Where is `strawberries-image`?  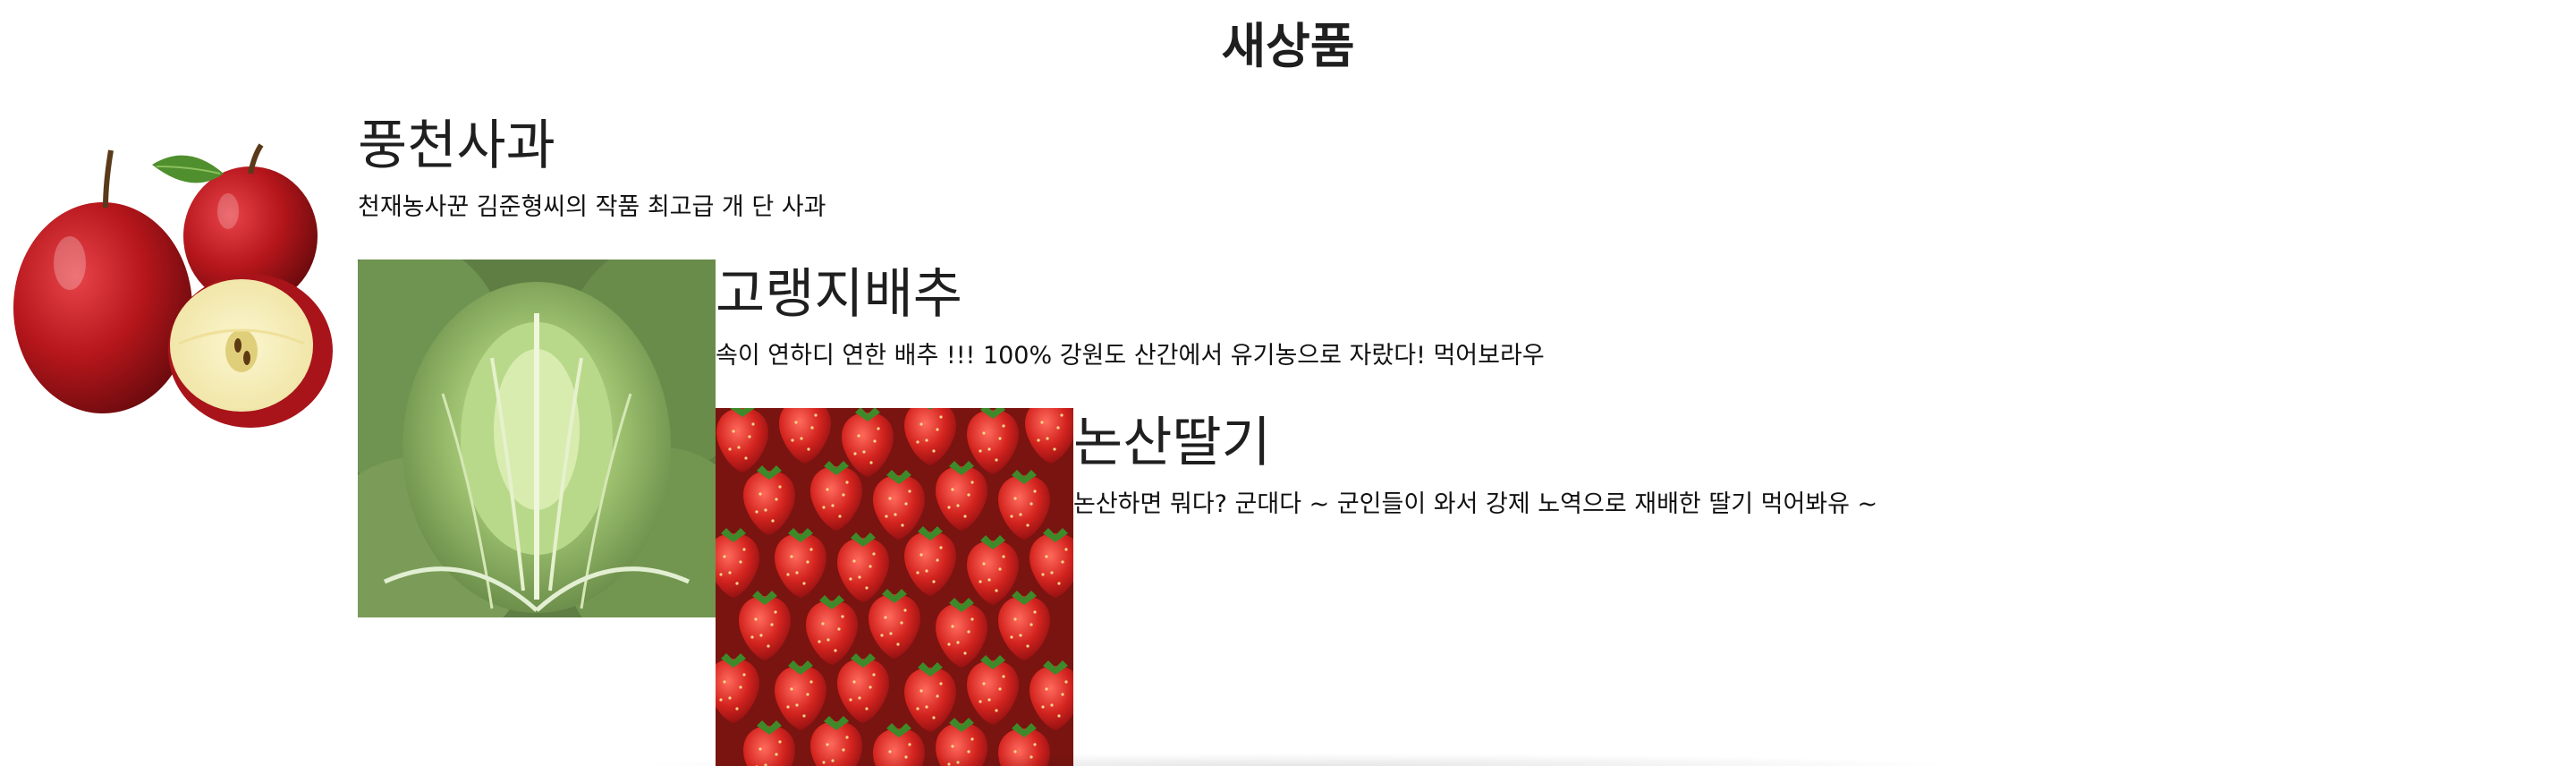 strawberries-image is located at coordinates (894, 587).